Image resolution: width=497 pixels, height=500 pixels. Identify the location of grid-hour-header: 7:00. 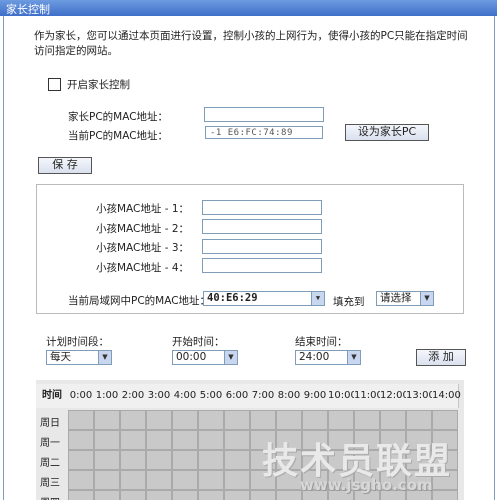
(263, 396).